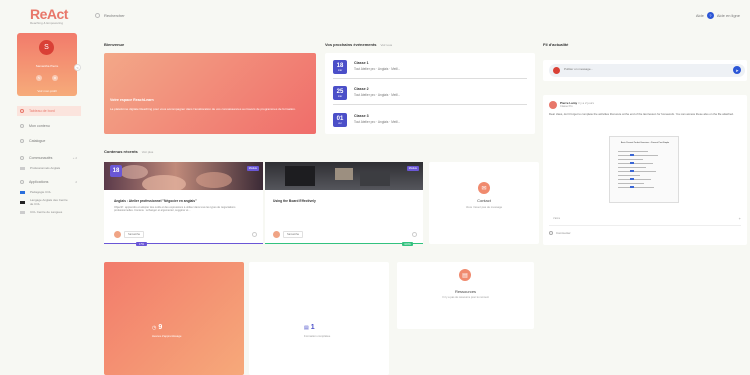 The height and width of the screenshot is (375, 750). Describe the element at coordinates (337, 176) in the screenshot. I see `desk-illustration` at that location.